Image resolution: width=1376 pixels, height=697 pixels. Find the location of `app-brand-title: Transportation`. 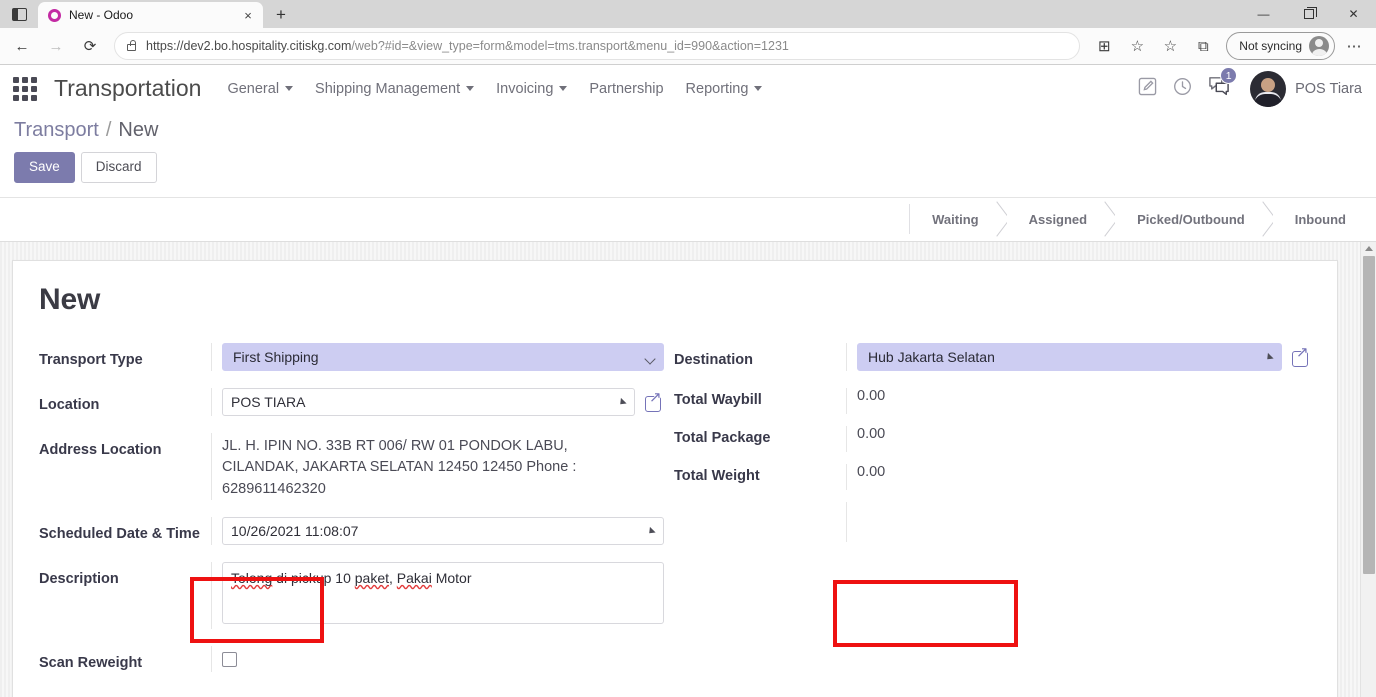

app-brand-title: Transportation is located at coordinates (127, 88).